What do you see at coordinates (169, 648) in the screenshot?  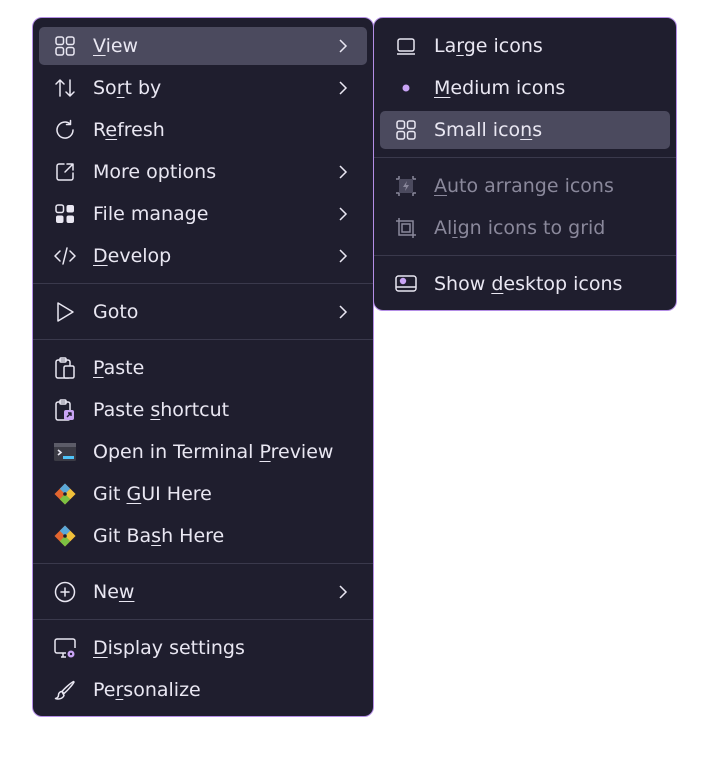 I see `menu-item-label: Display settings` at bounding box center [169, 648].